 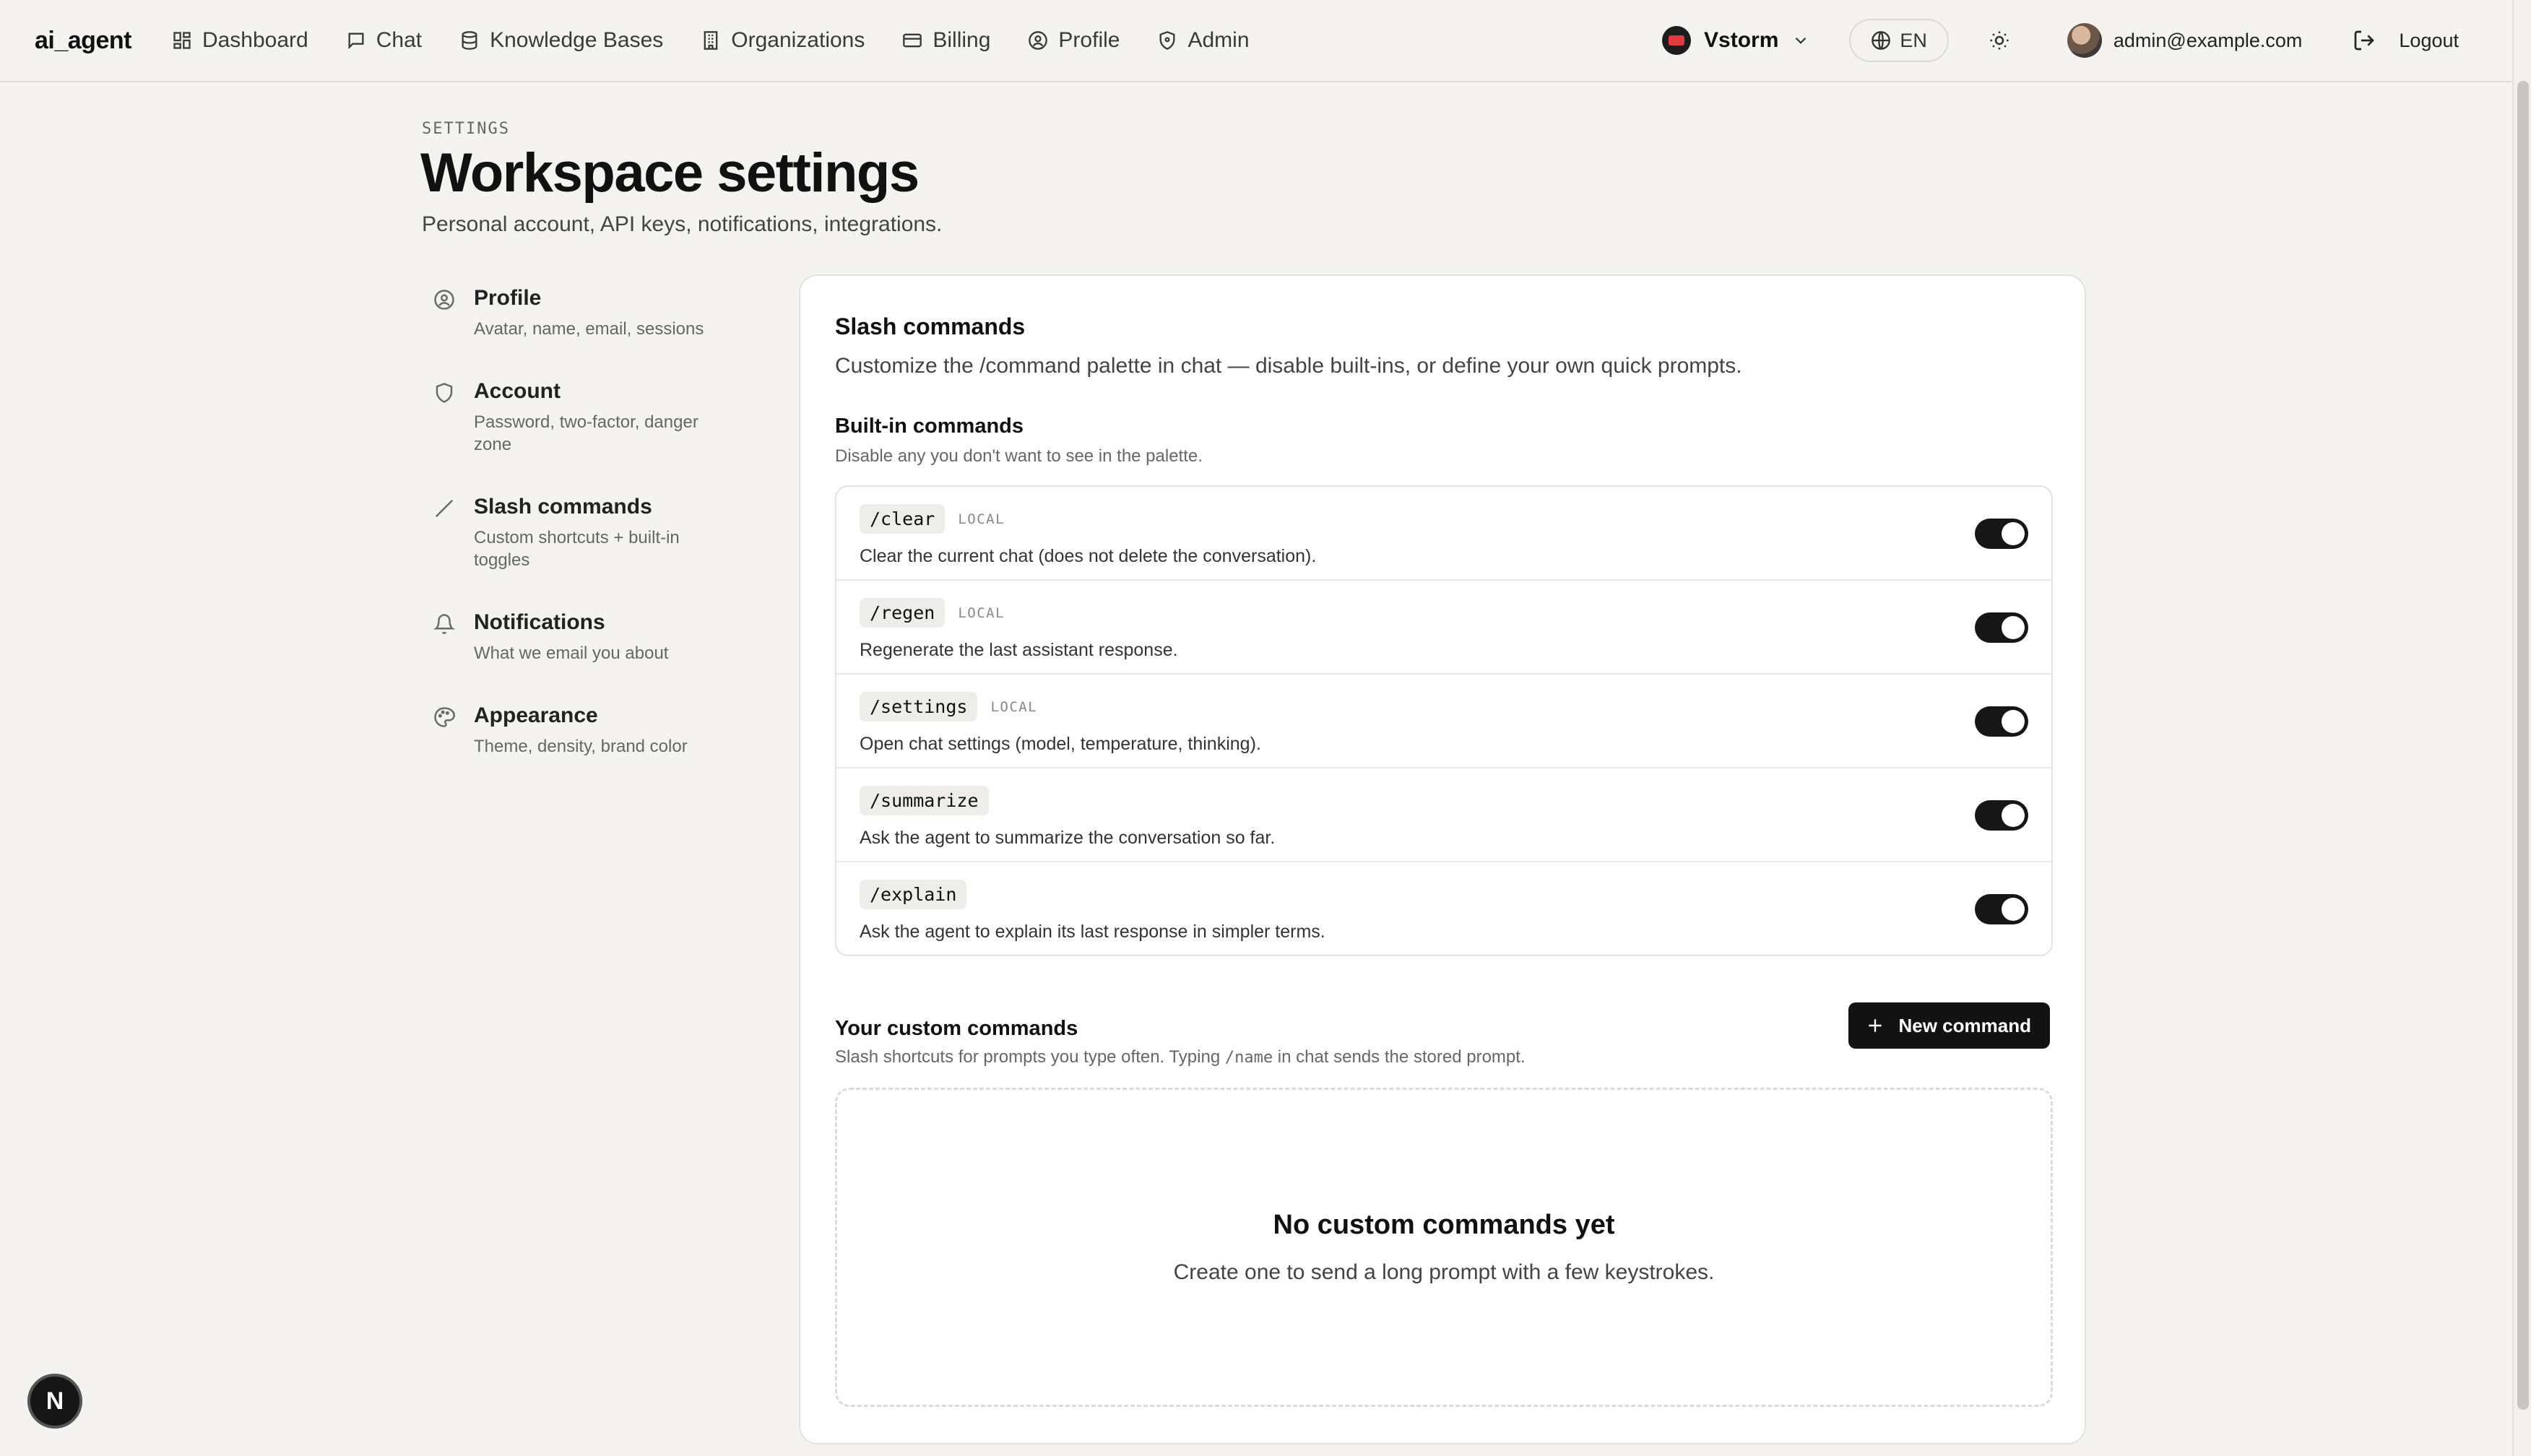 I want to click on avatar, so click(x=2085, y=40).